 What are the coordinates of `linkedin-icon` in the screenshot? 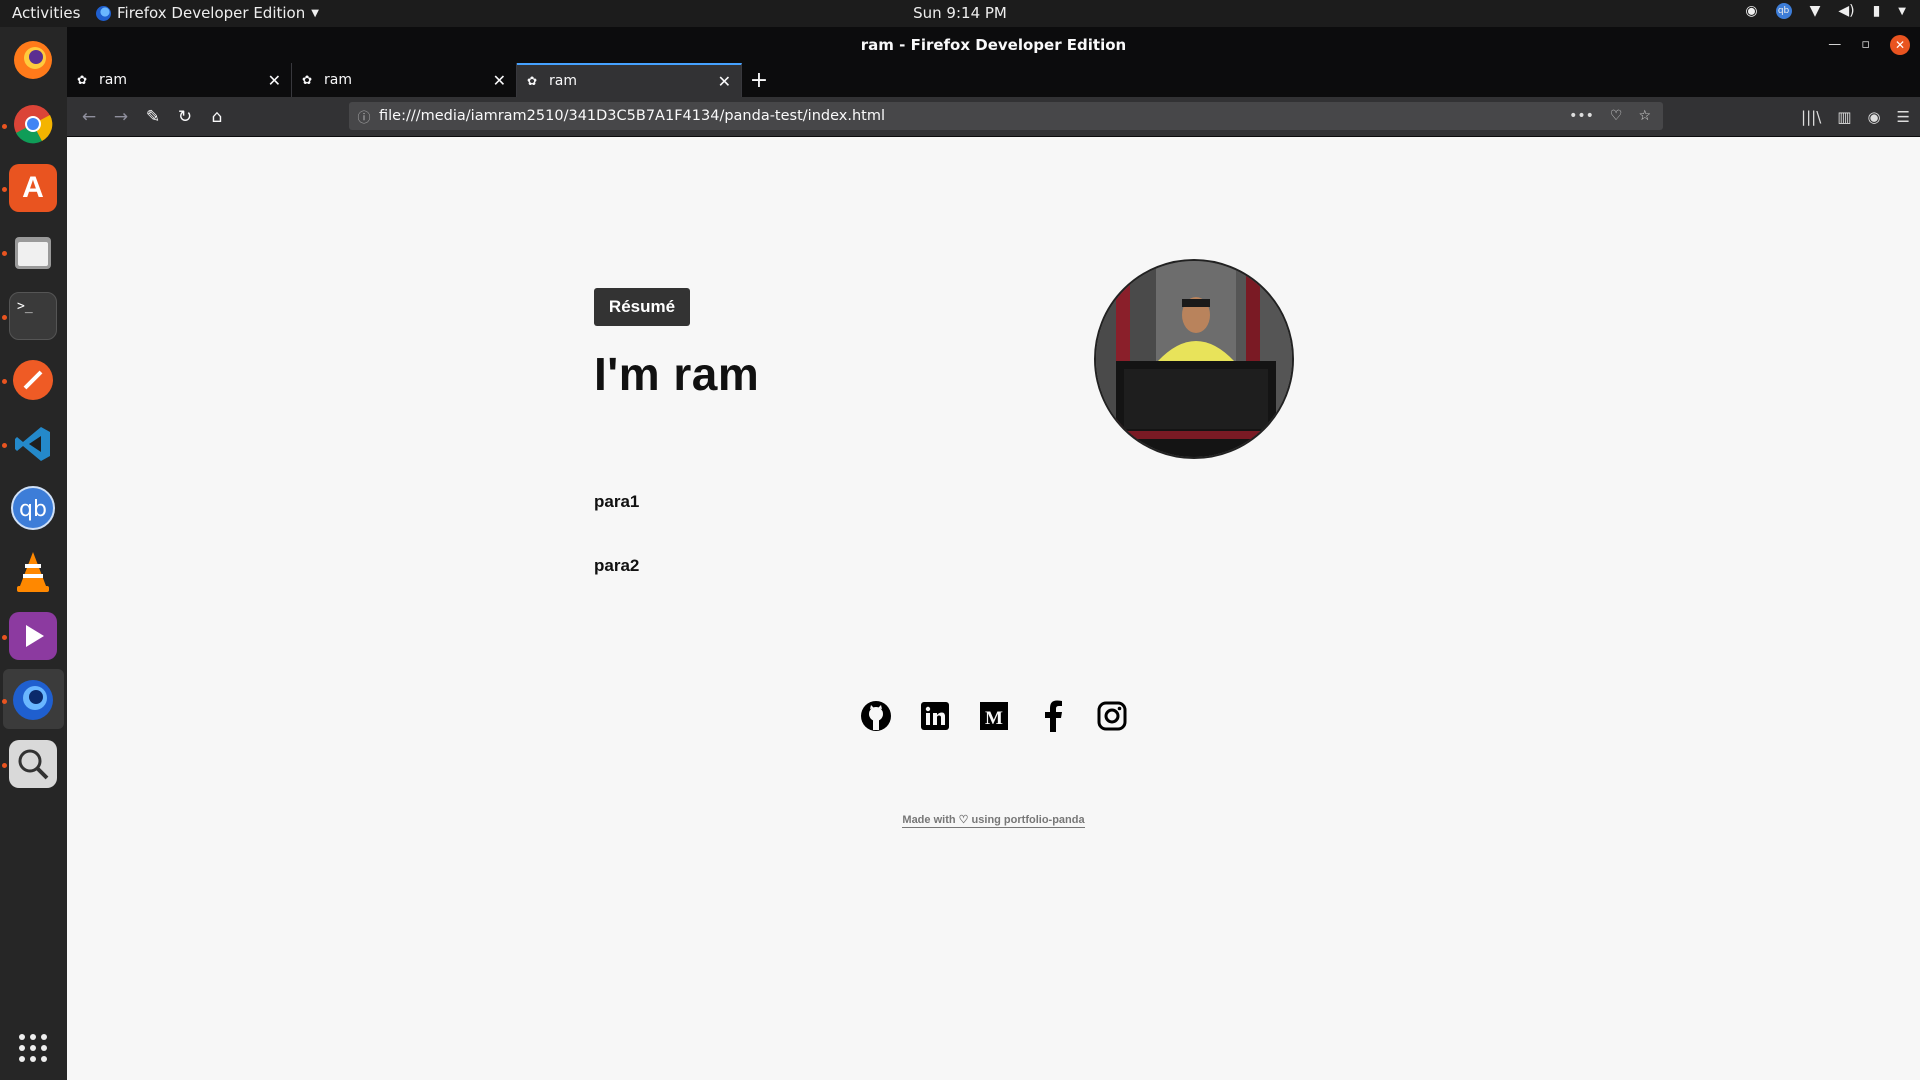 It's located at (935, 716).